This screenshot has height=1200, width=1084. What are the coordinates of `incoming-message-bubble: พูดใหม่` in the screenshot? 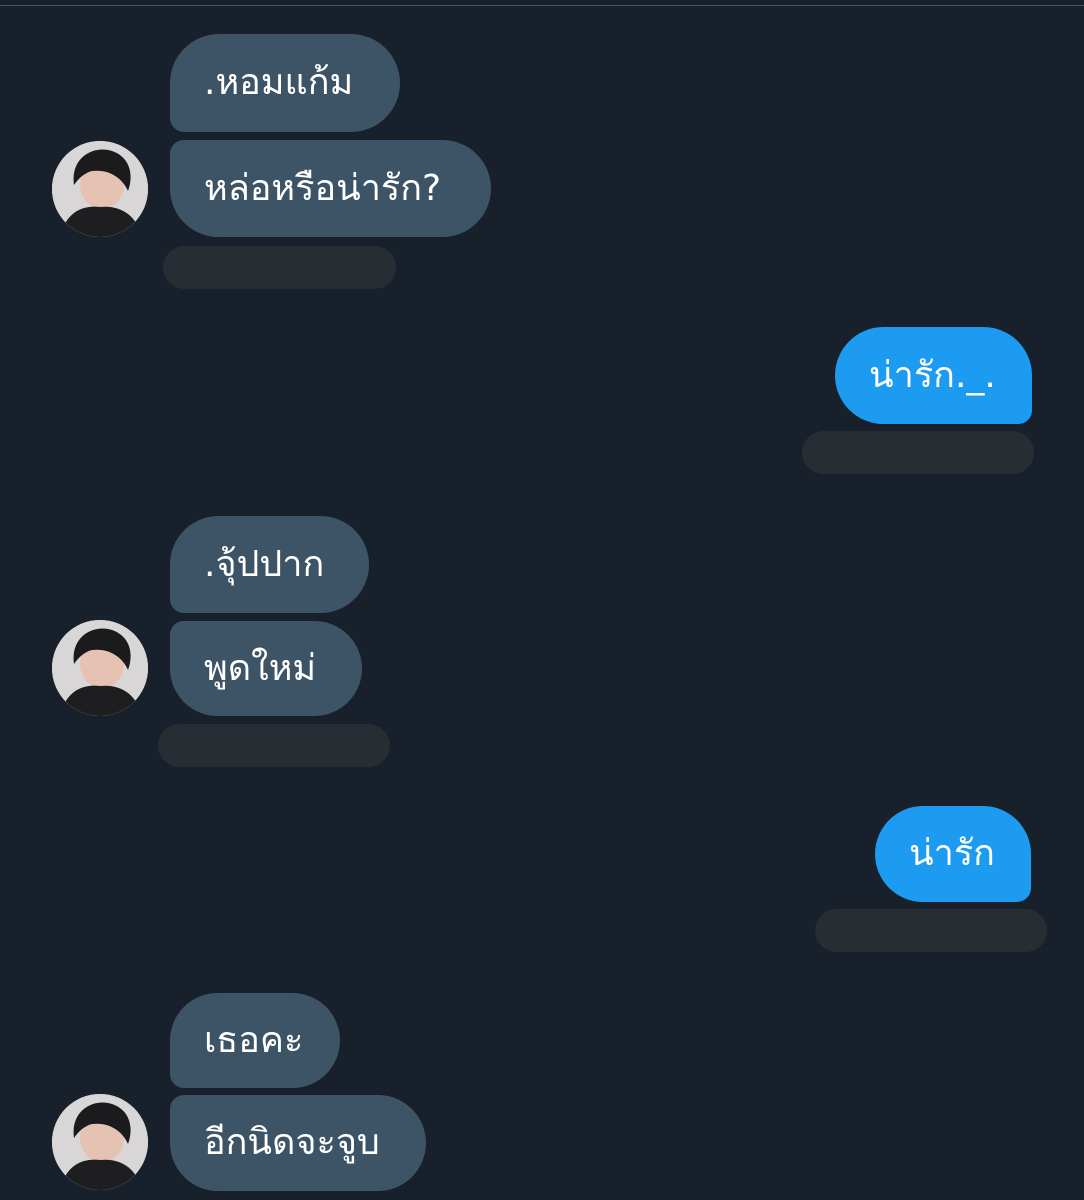 It's located at (266, 668).